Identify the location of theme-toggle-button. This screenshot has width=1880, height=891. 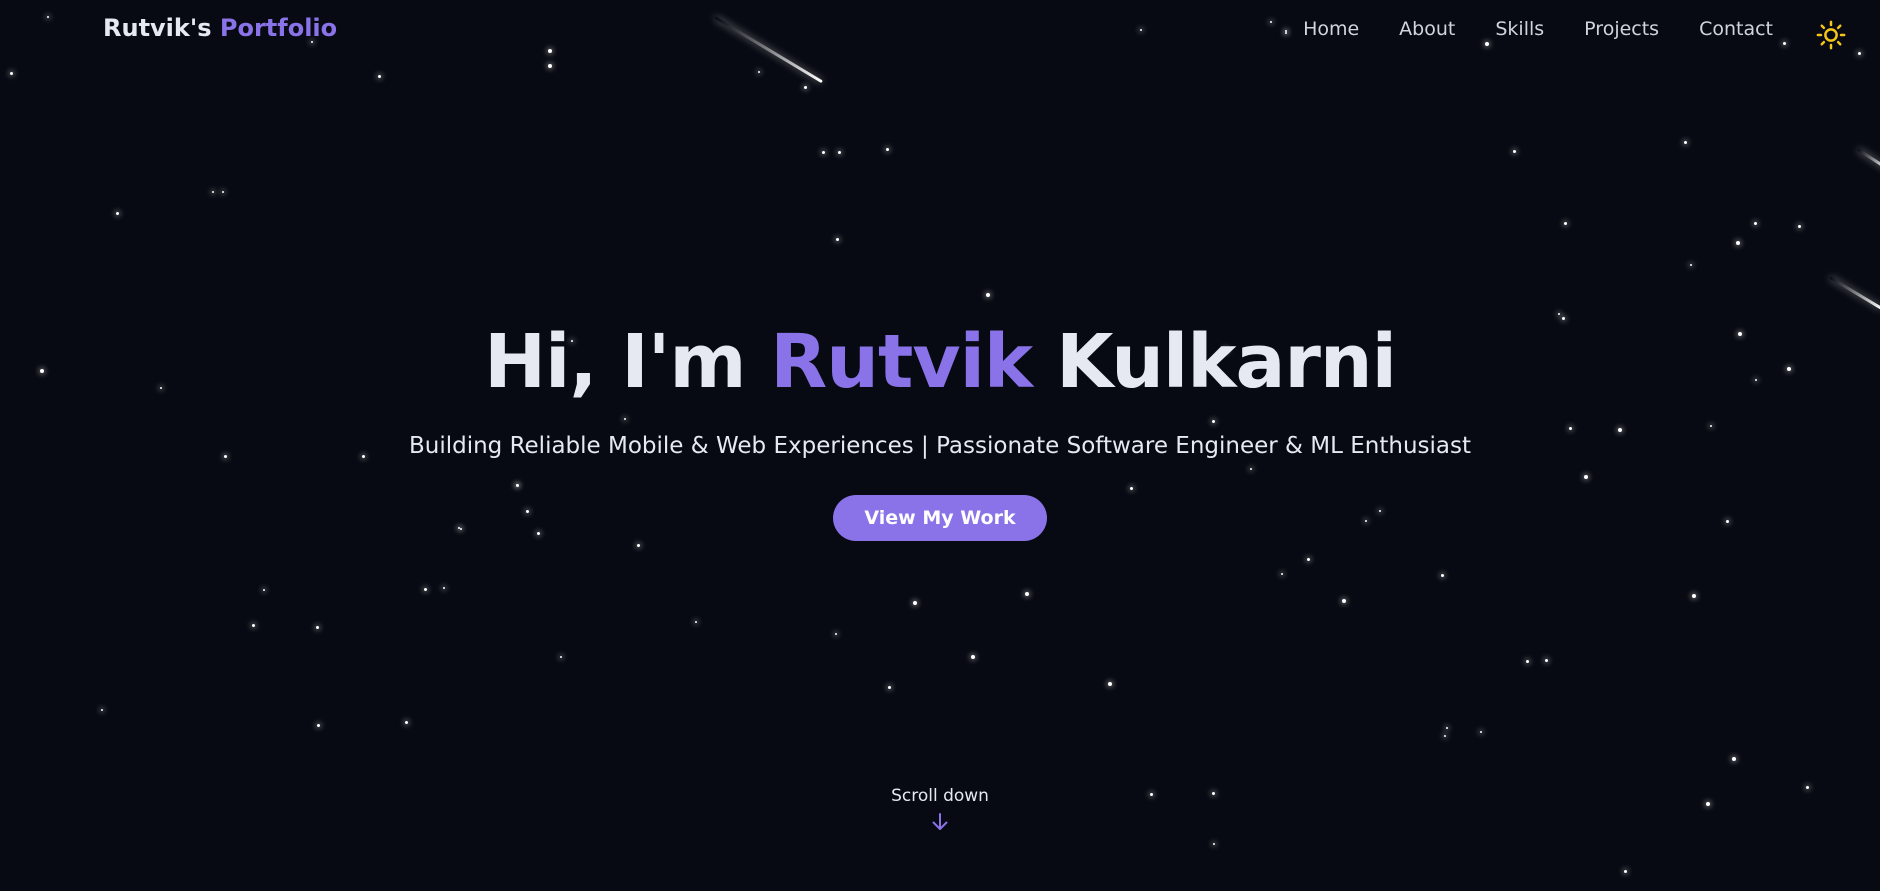
(1831, 35).